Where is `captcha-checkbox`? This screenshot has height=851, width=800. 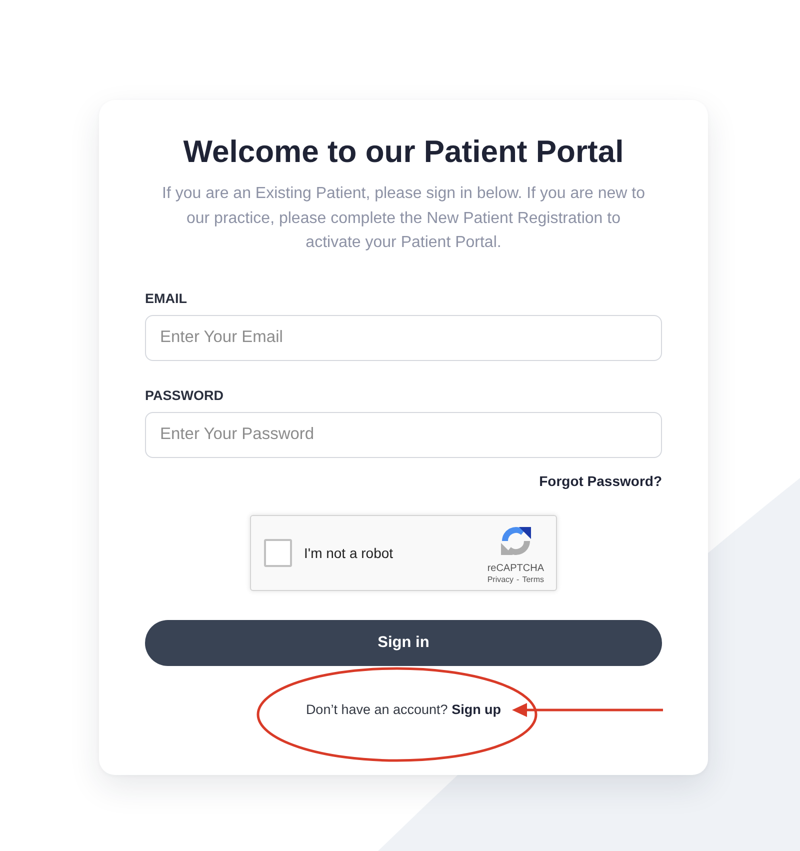 captcha-checkbox is located at coordinates (278, 552).